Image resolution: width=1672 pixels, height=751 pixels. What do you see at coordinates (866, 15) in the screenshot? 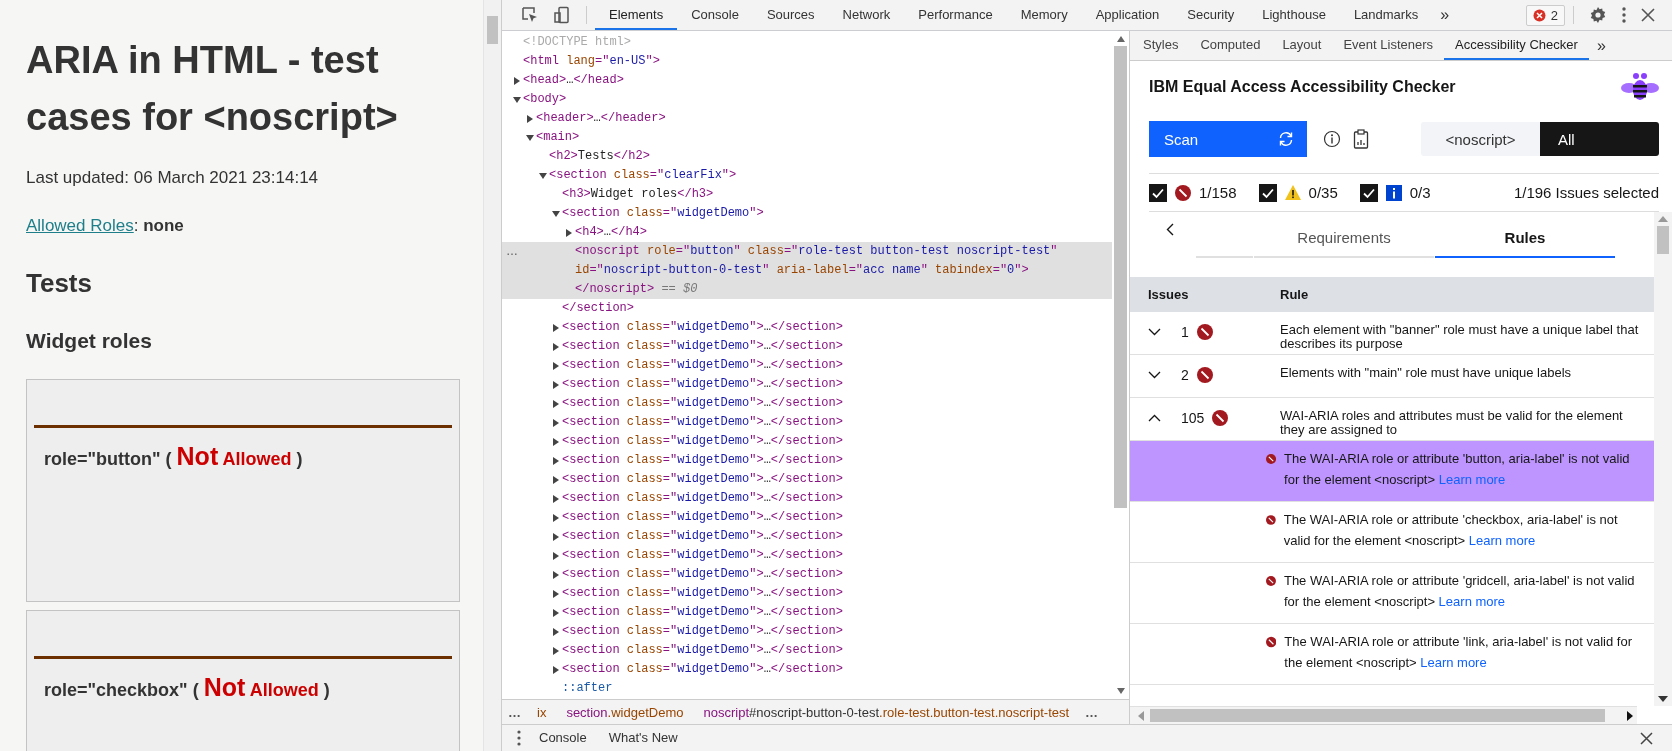
I see `devtools-tab: Network` at bounding box center [866, 15].